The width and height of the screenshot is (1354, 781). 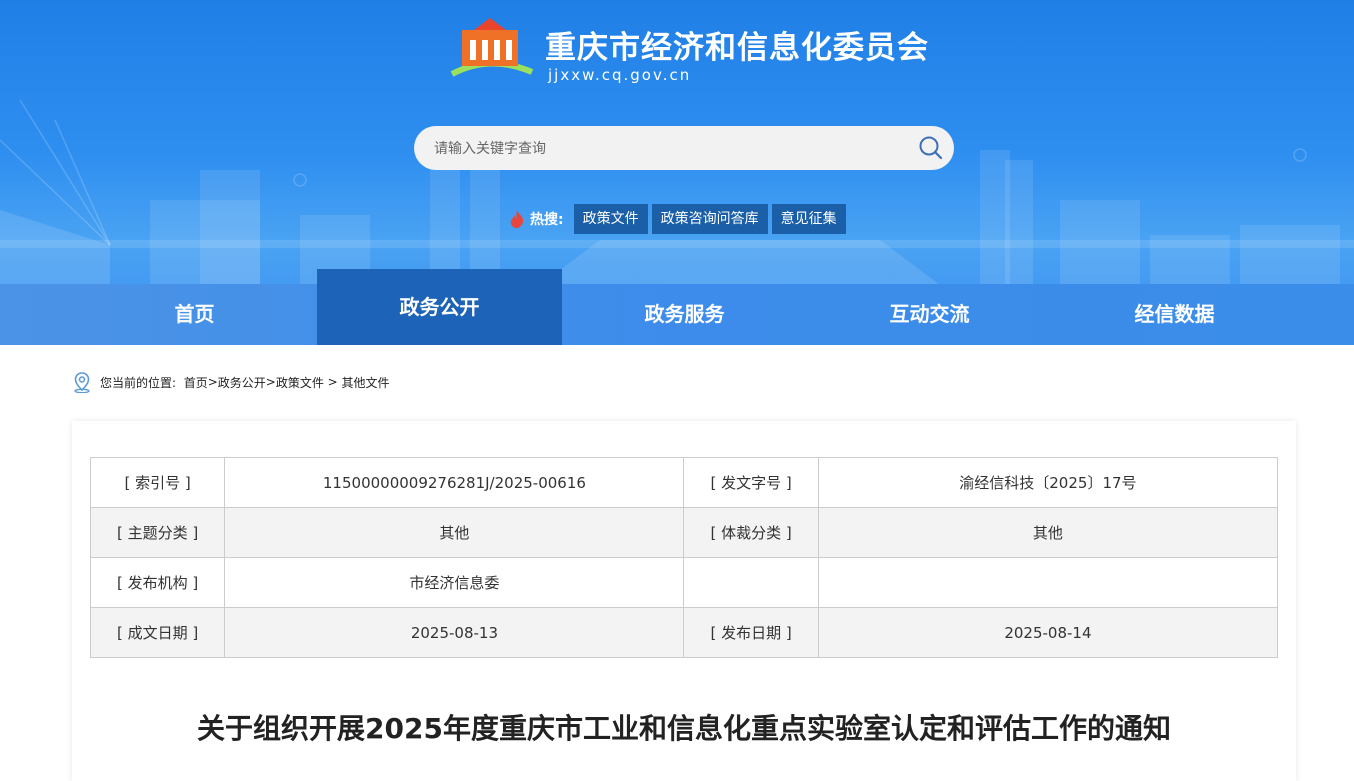 What do you see at coordinates (737, 48) in the screenshot?
I see `site-title: 重庆市经济和信息化委员会` at bounding box center [737, 48].